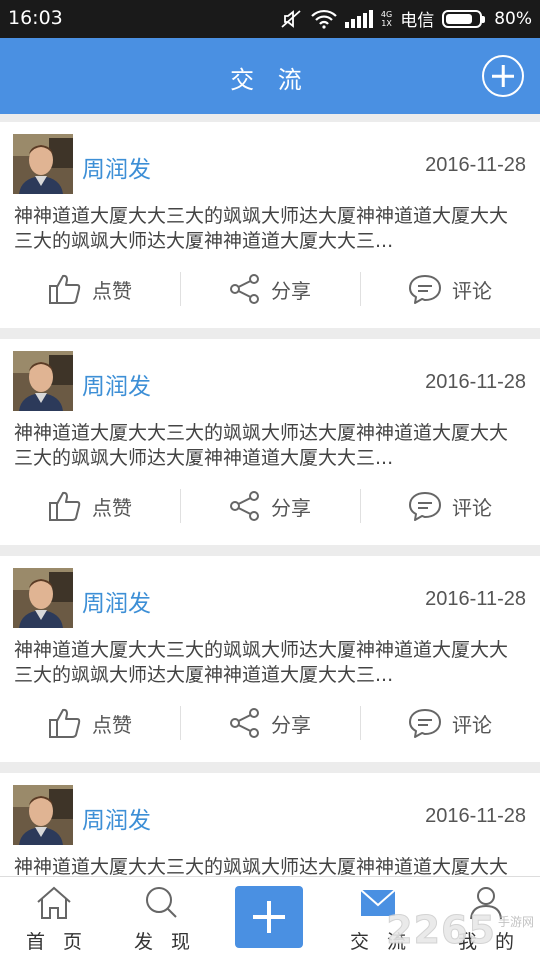  I want to click on search-icon, so click(162, 903).